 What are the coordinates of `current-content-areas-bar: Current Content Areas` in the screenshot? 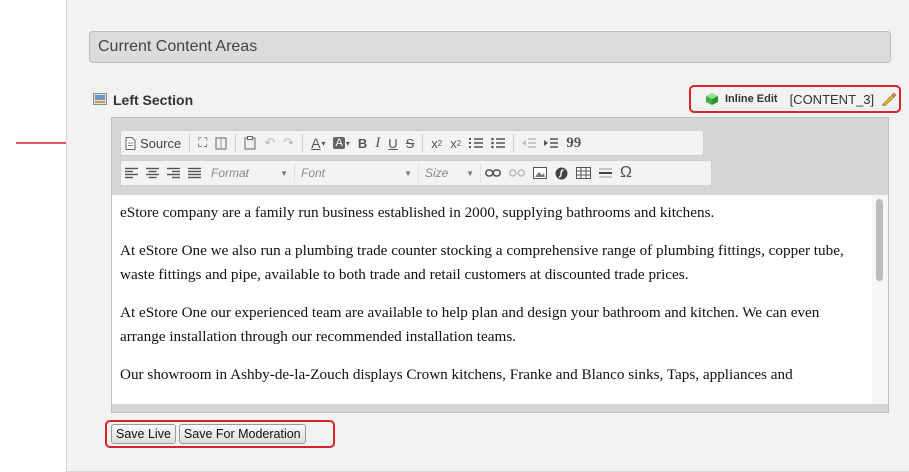 It's located at (490, 47).